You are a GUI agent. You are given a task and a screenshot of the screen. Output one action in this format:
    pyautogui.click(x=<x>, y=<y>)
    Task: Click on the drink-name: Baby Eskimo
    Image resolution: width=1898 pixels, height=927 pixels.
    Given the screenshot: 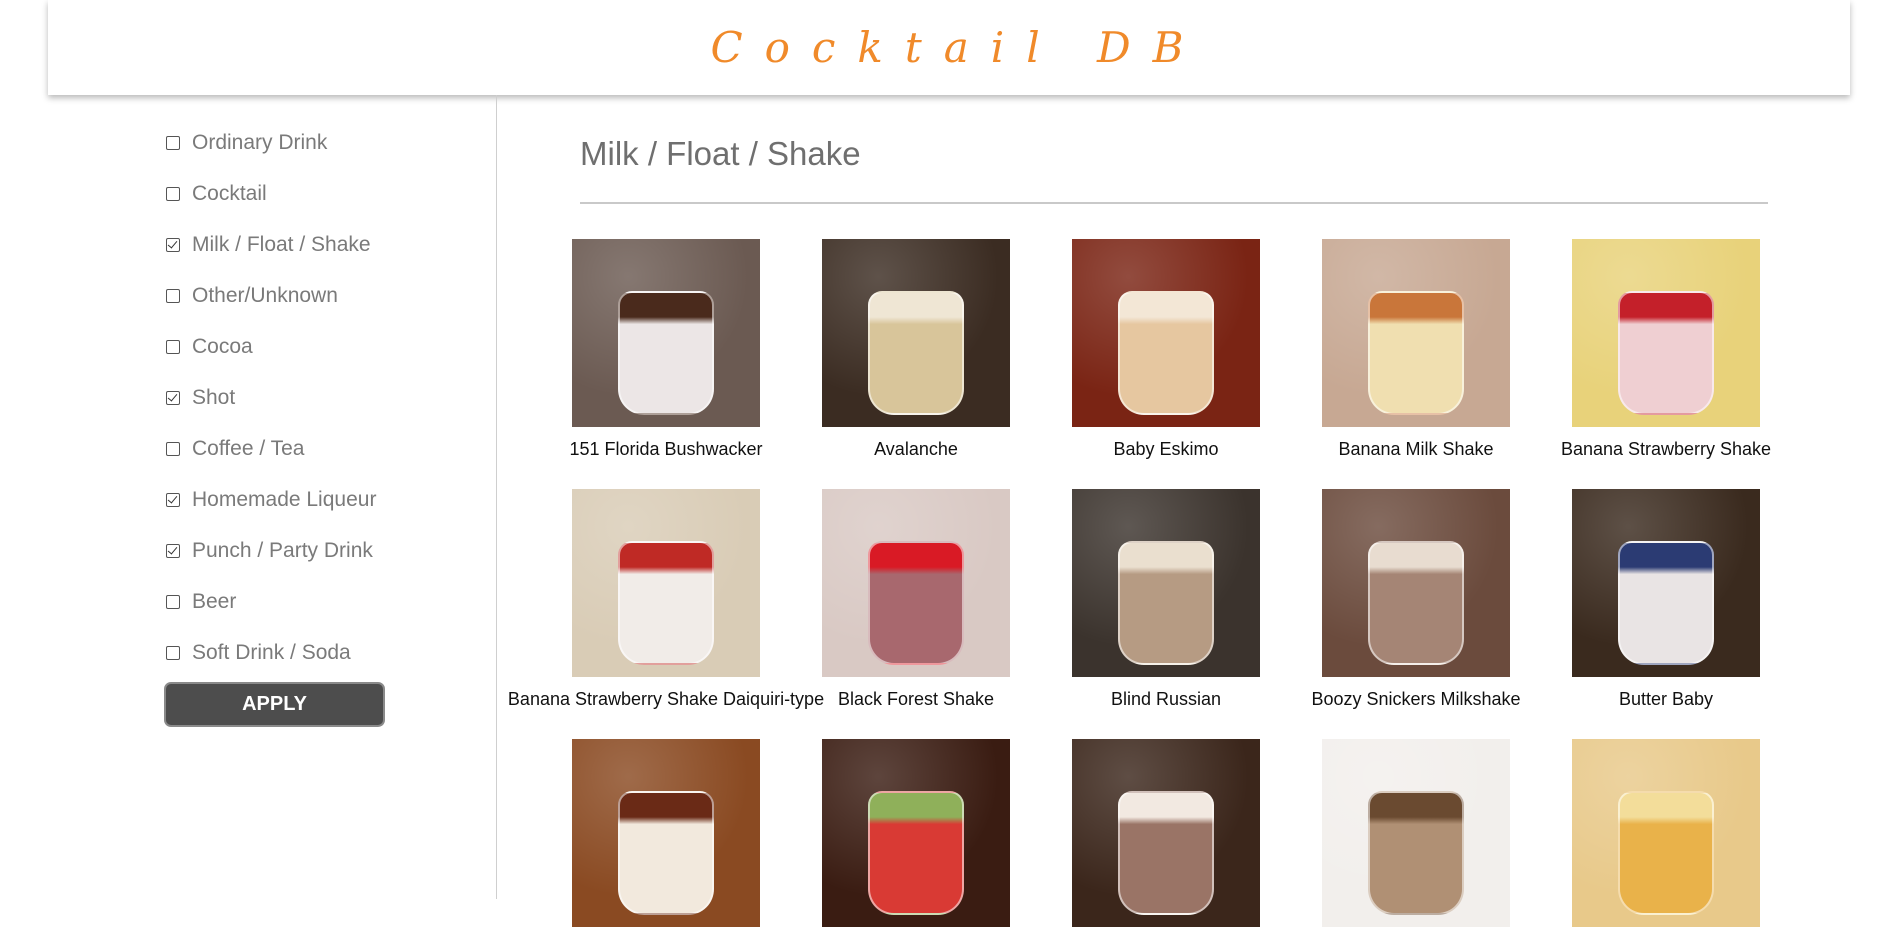 What is the action you would take?
    pyautogui.click(x=1165, y=449)
    